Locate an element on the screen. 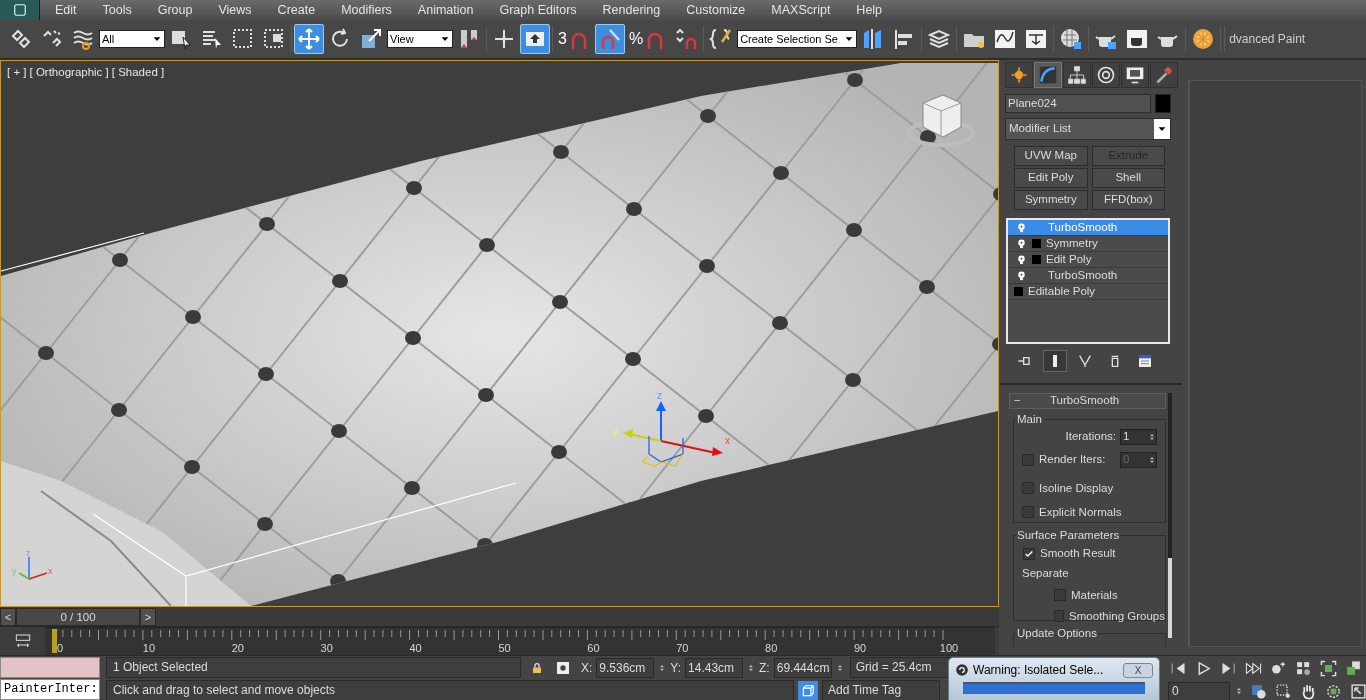  coordinate-field: 14.43cm is located at coordinates (714, 667).